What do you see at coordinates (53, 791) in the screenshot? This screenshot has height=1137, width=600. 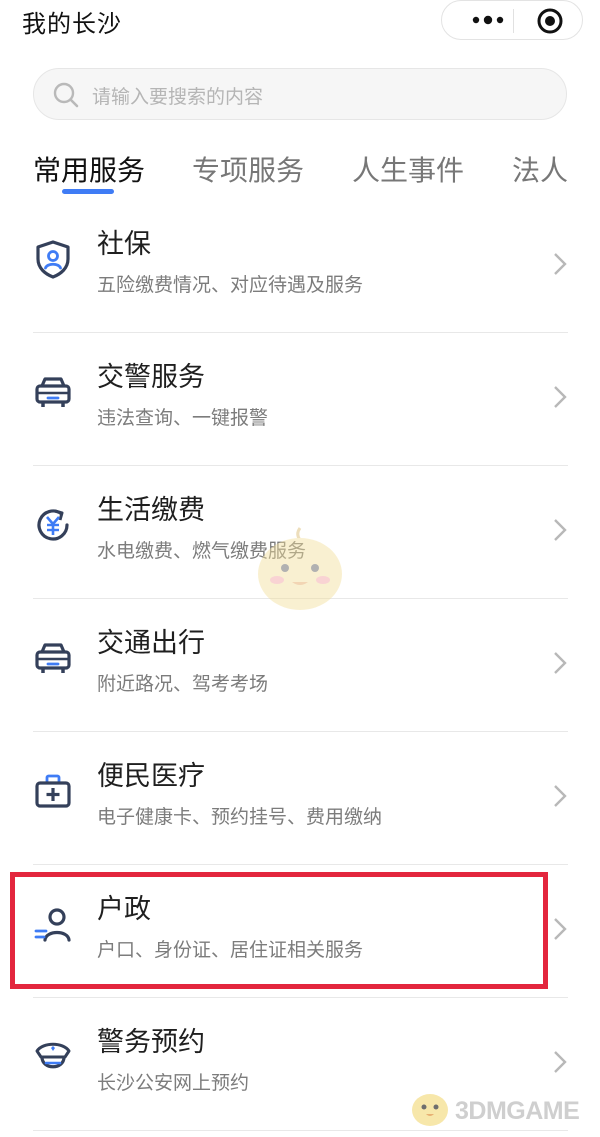 I see `medical-kit-icon` at bounding box center [53, 791].